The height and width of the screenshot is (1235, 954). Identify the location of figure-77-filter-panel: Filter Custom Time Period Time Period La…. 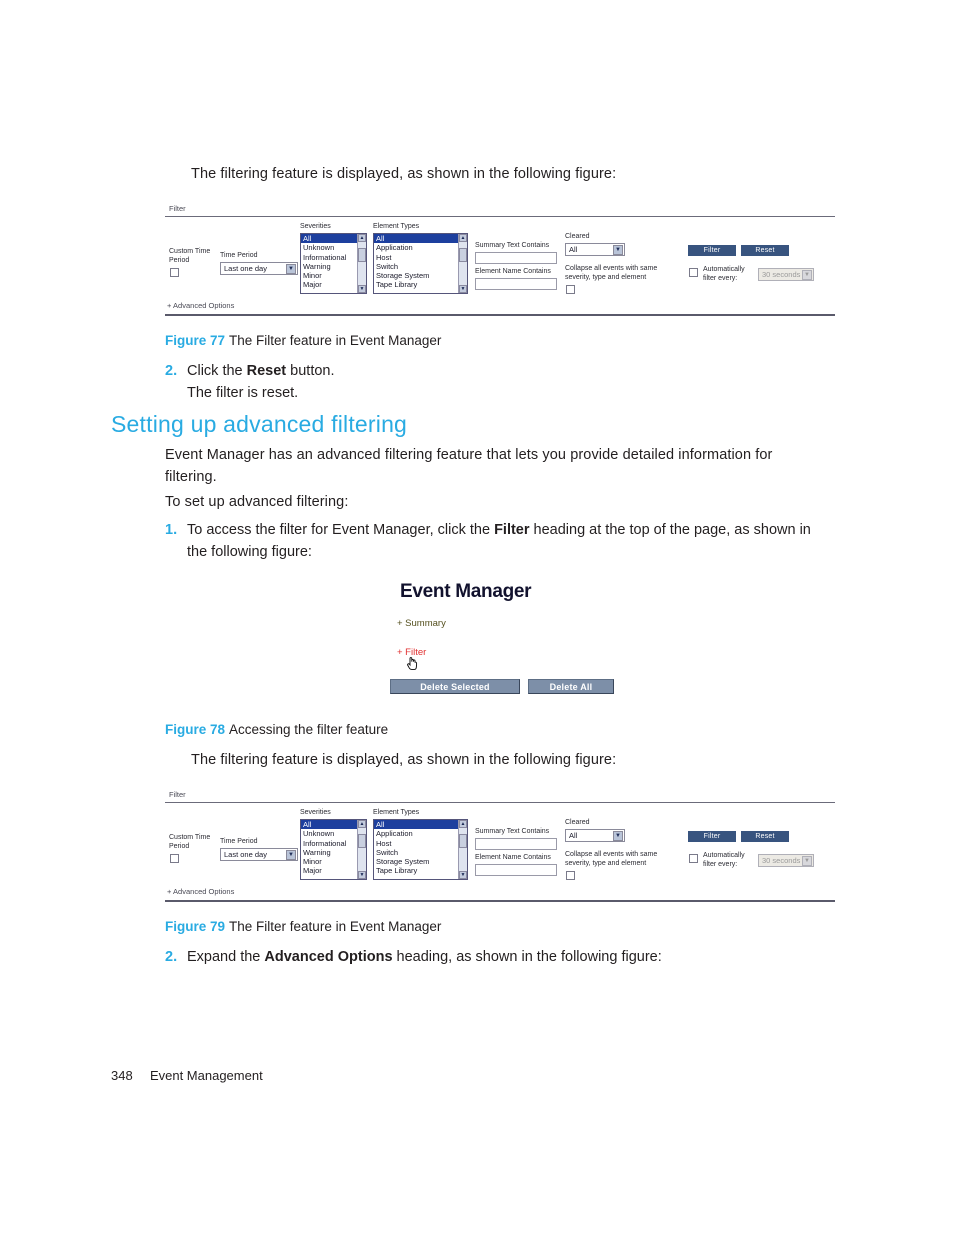
(500, 260).